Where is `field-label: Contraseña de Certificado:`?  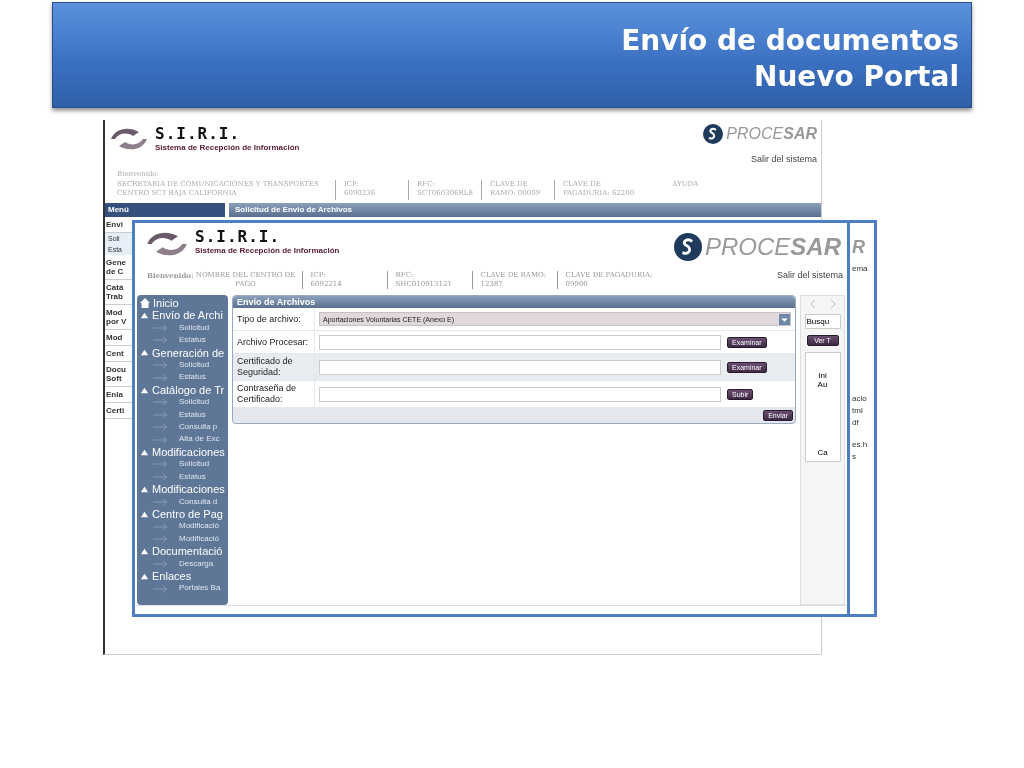
field-label: Contraseña de Certificado: is located at coordinates (274, 394).